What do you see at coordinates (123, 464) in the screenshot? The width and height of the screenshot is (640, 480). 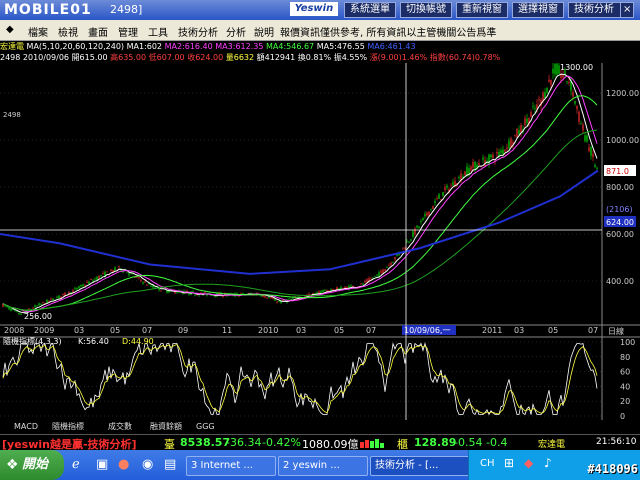 I see `quicklaunch-app-icon: ●` at bounding box center [123, 464].